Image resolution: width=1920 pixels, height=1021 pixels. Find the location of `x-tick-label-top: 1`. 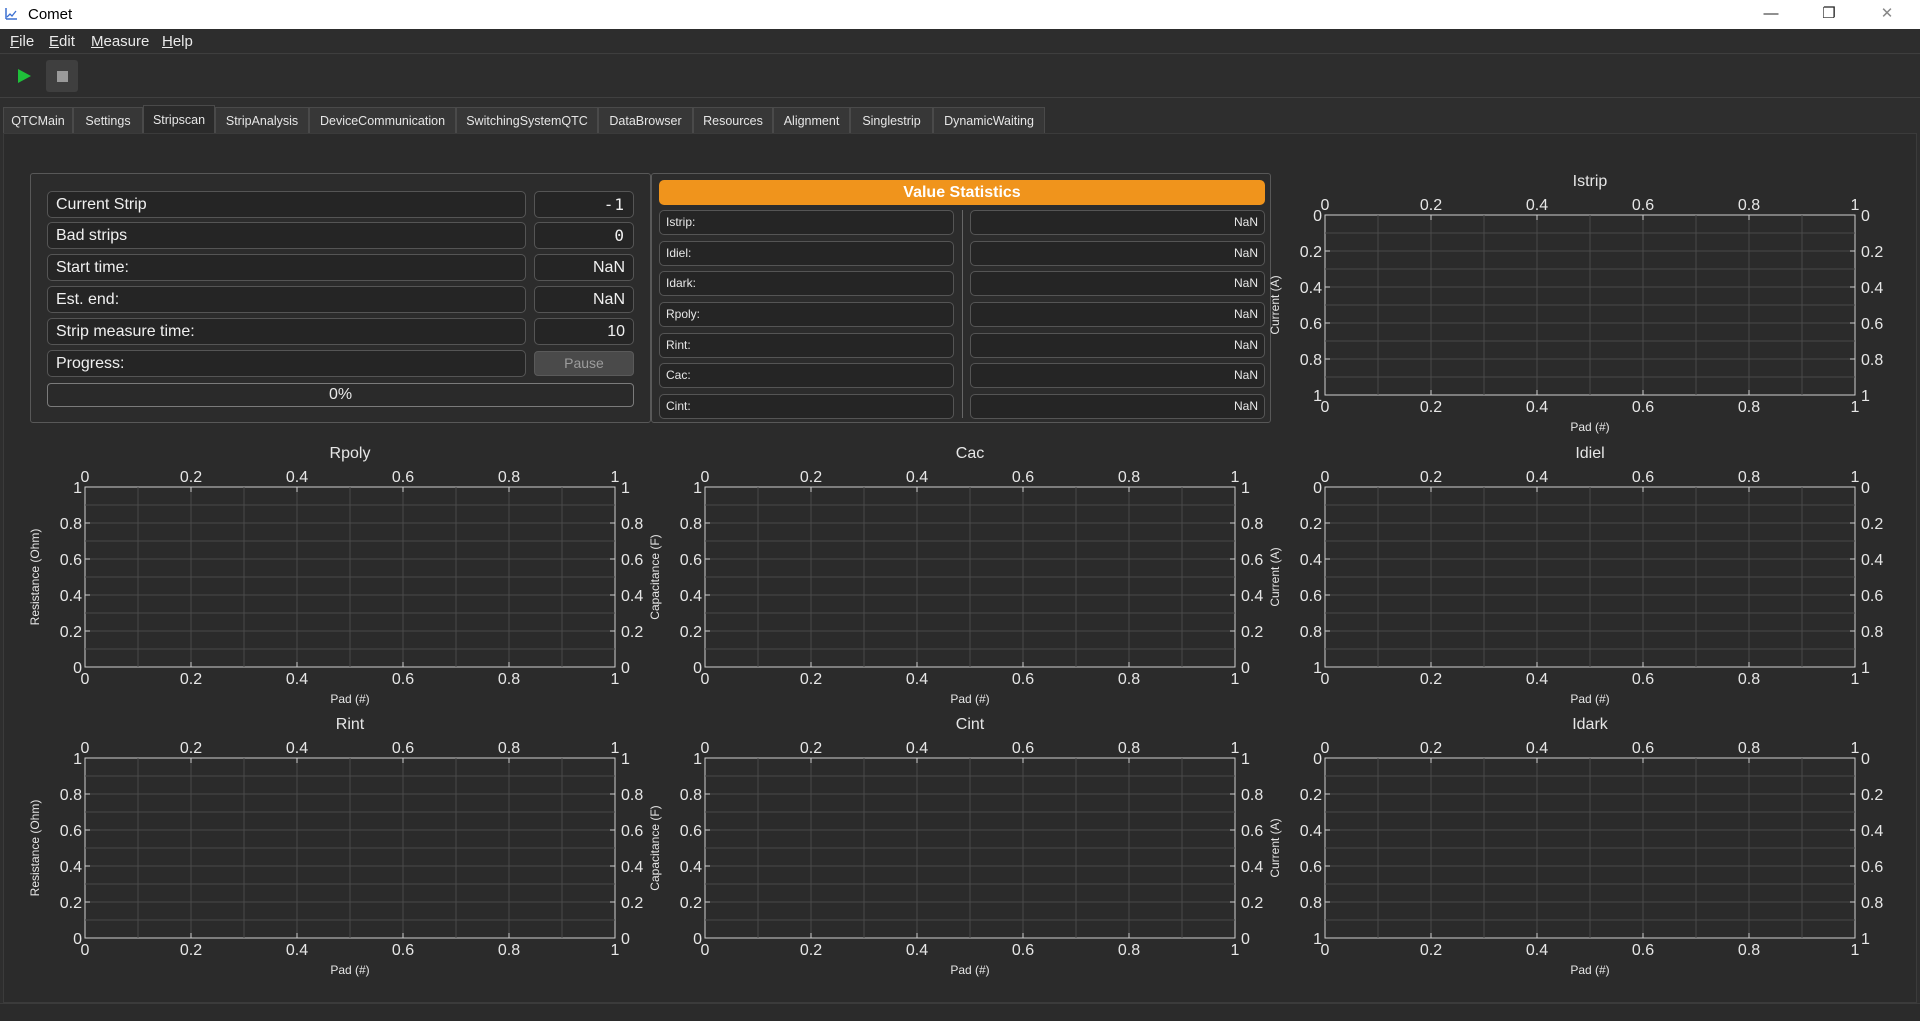

x-tick-label-top: 1 is located at coordinates (615, 477).